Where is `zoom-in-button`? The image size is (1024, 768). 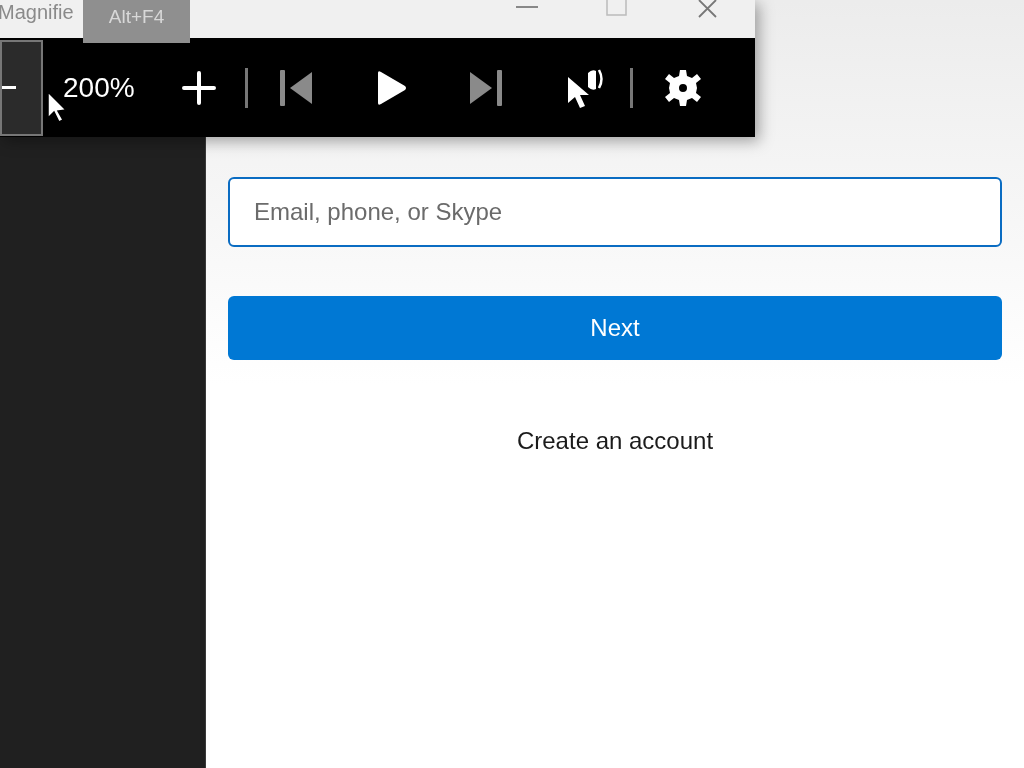 zoom-in-button is located at coordinates (199, 87).